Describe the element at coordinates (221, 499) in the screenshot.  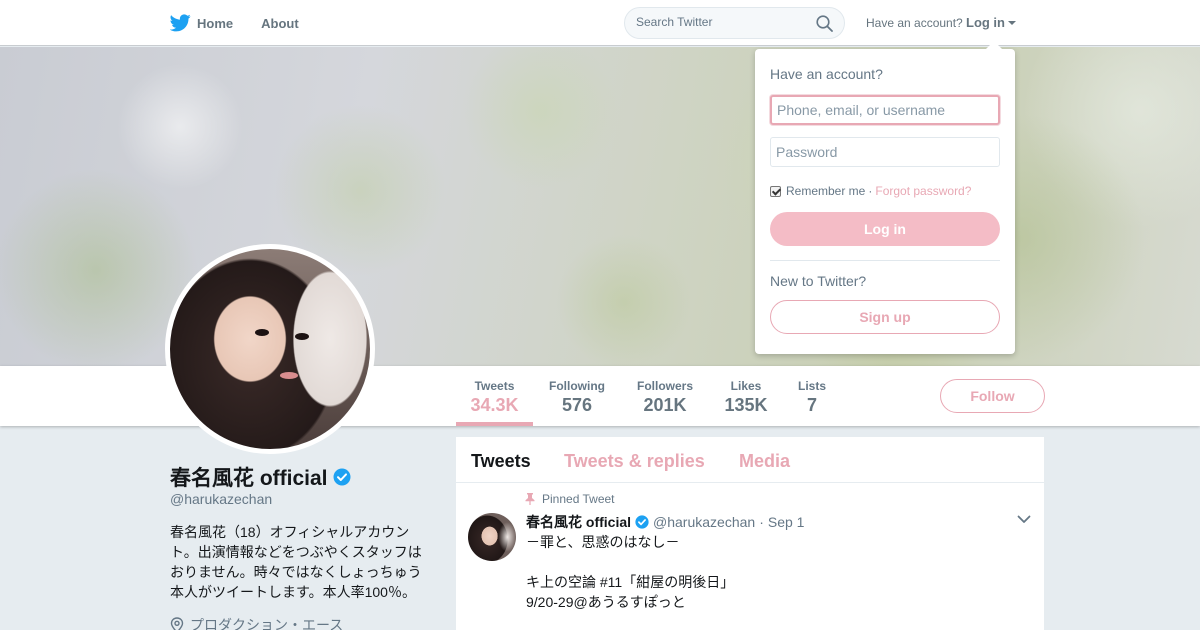
I see `profile-handle: @harukazechan` at that location.